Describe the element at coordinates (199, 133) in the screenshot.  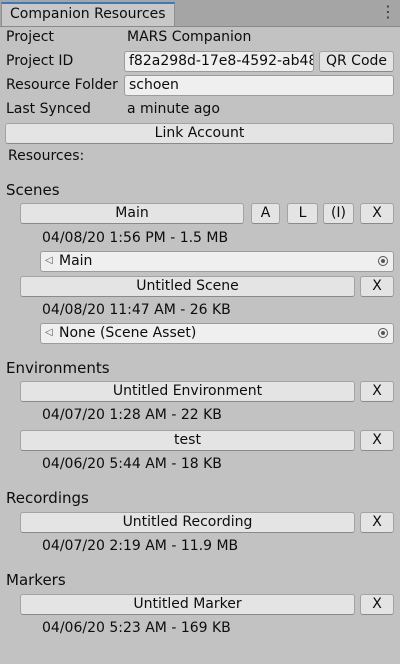
I see `link-account-button: Link Account` at that location.